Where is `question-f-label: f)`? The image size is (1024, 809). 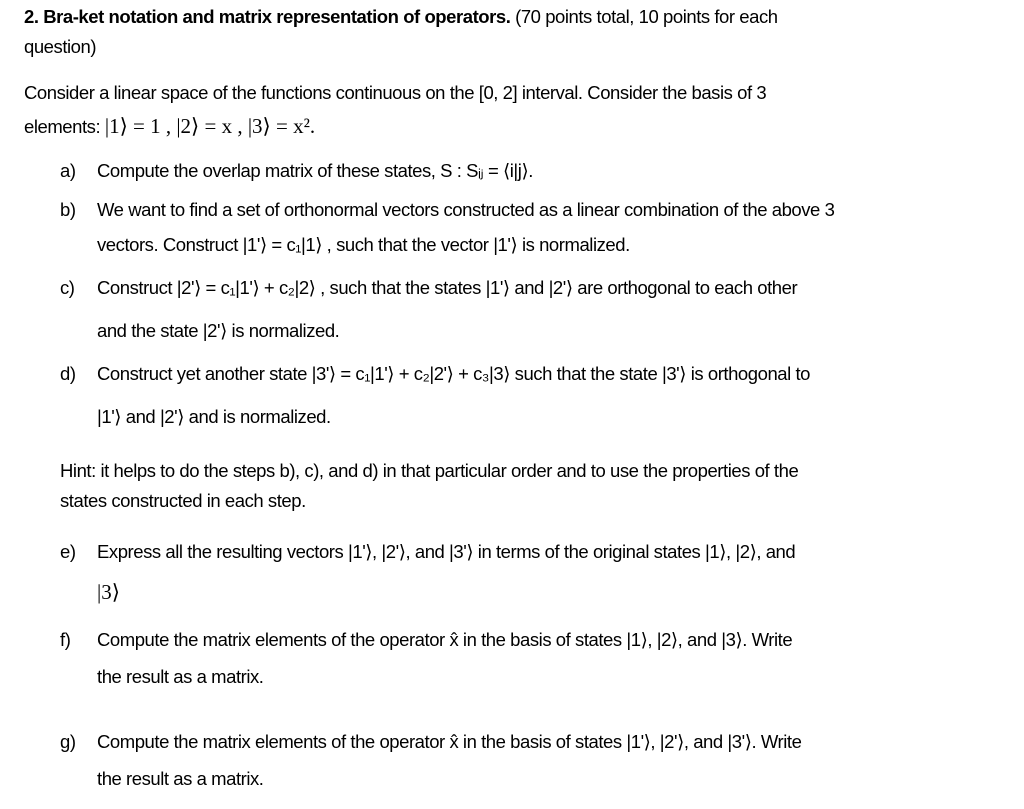
question-f-label: f) is located at coordinates (65, 639).